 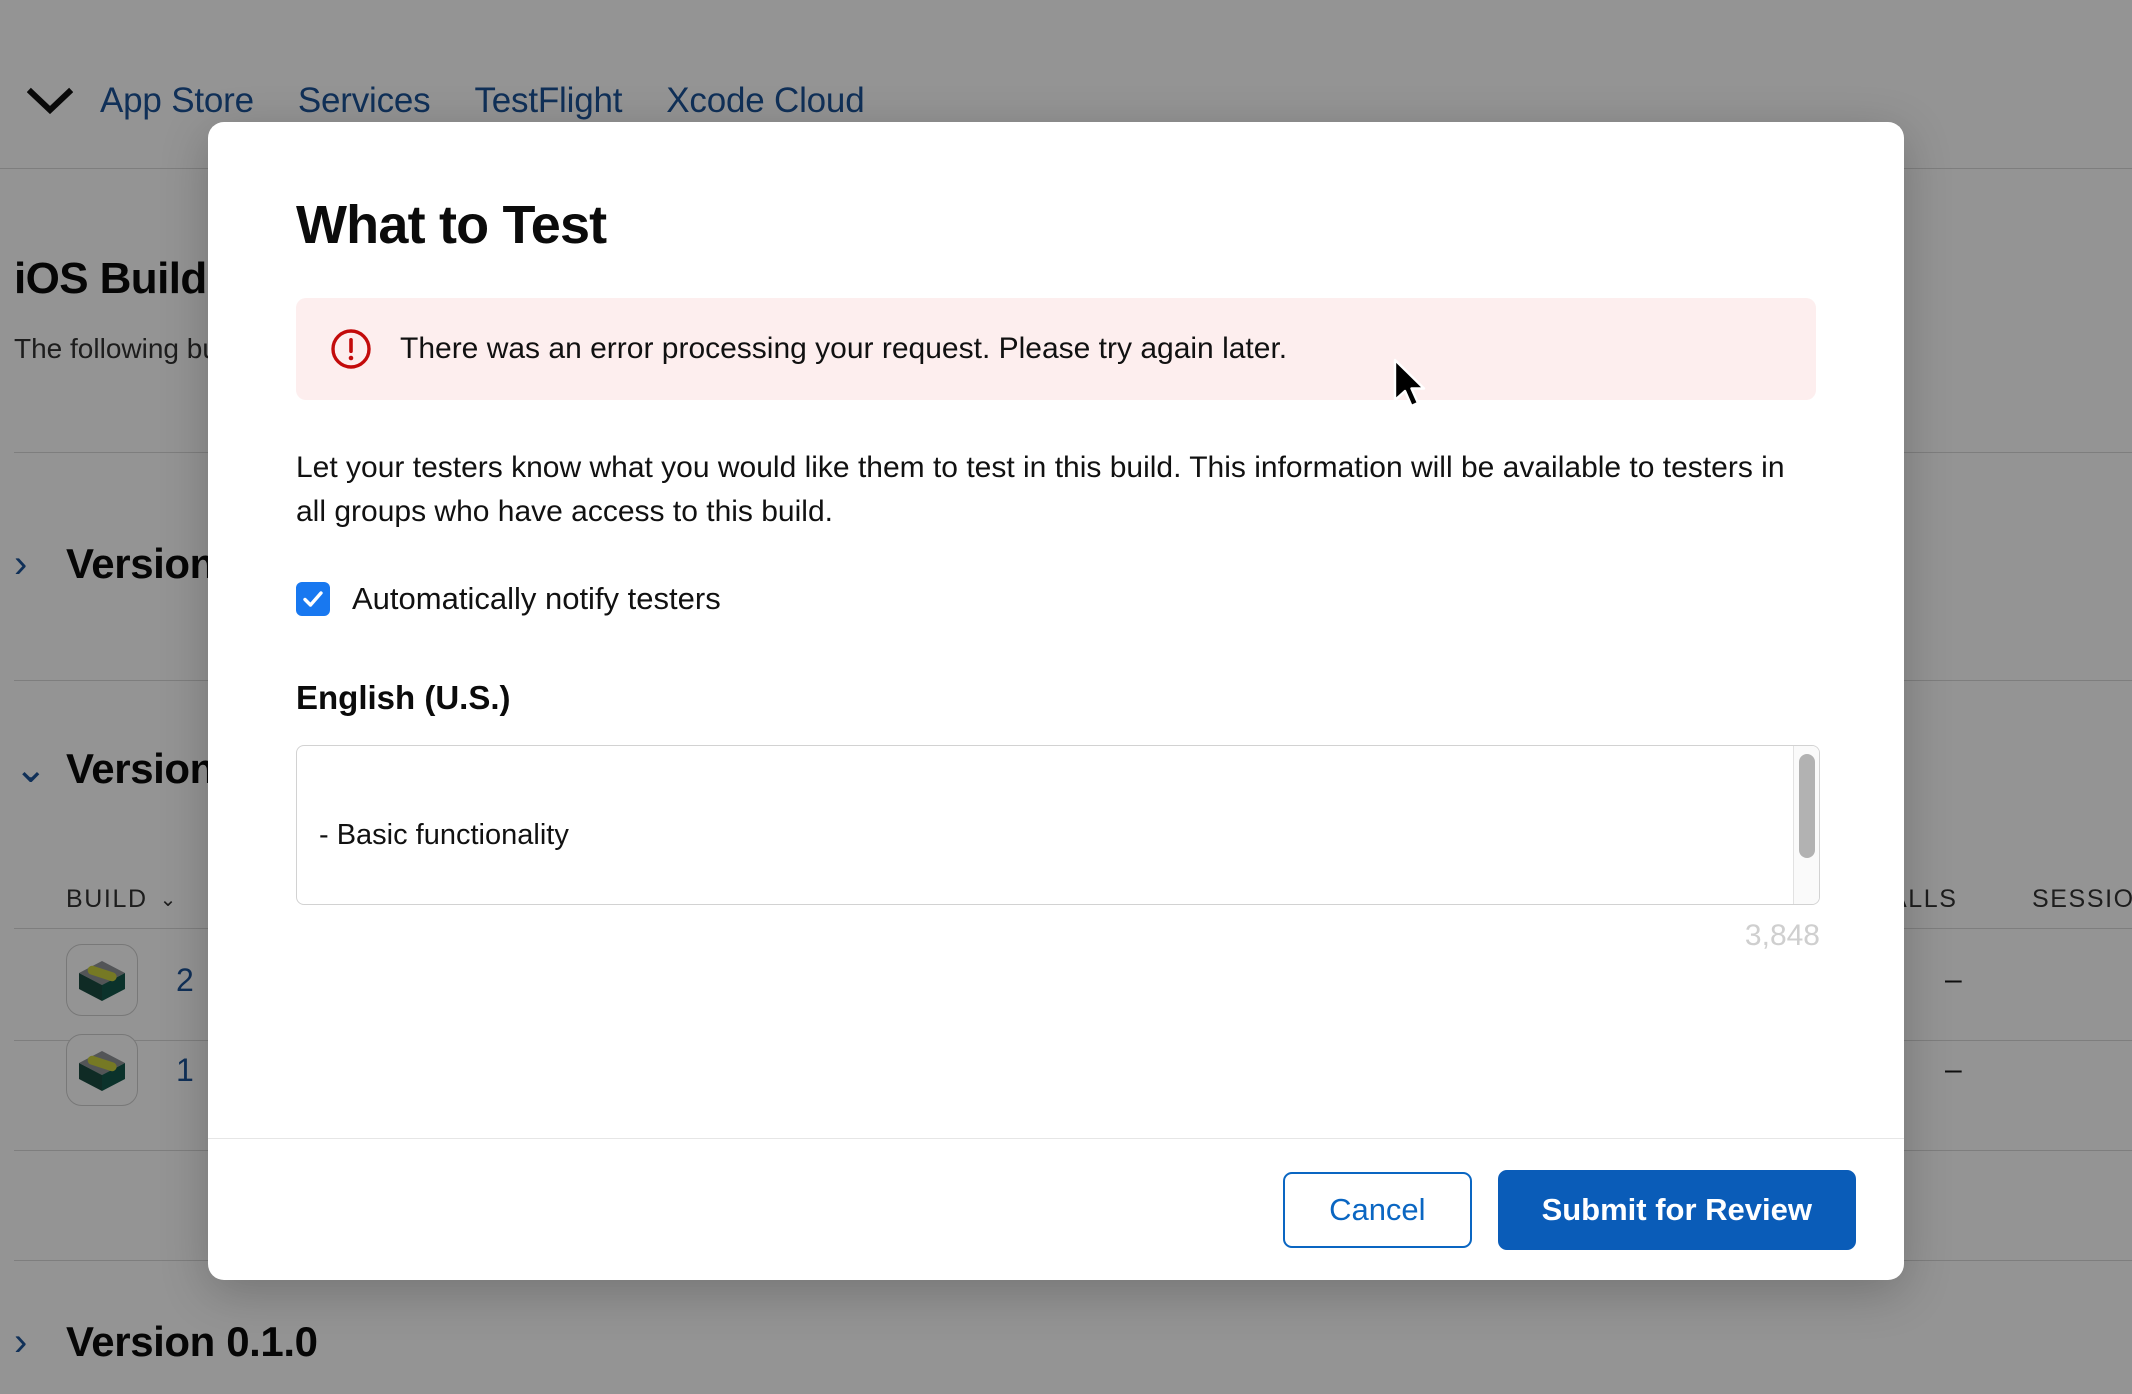 I want to click on character-counter: 3,848, so click(x=1782, y=935).